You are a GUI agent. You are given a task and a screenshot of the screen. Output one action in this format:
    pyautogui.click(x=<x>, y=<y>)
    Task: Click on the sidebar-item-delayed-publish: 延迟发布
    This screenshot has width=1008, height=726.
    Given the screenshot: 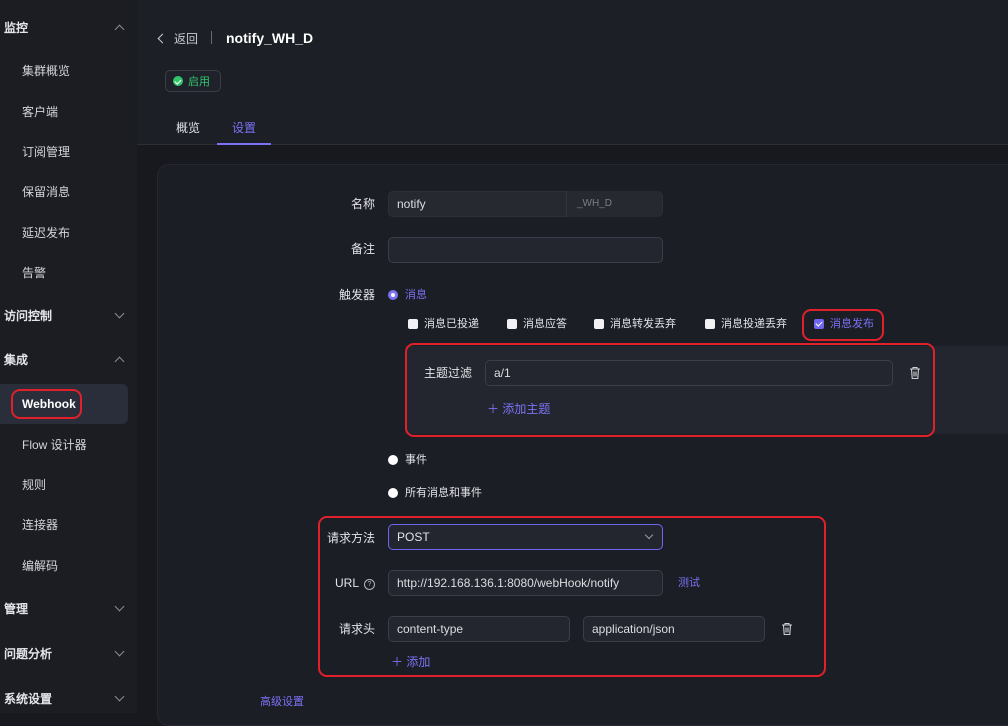 What is the action you would take?
    pyautogui.click(x=64, y=232)
    